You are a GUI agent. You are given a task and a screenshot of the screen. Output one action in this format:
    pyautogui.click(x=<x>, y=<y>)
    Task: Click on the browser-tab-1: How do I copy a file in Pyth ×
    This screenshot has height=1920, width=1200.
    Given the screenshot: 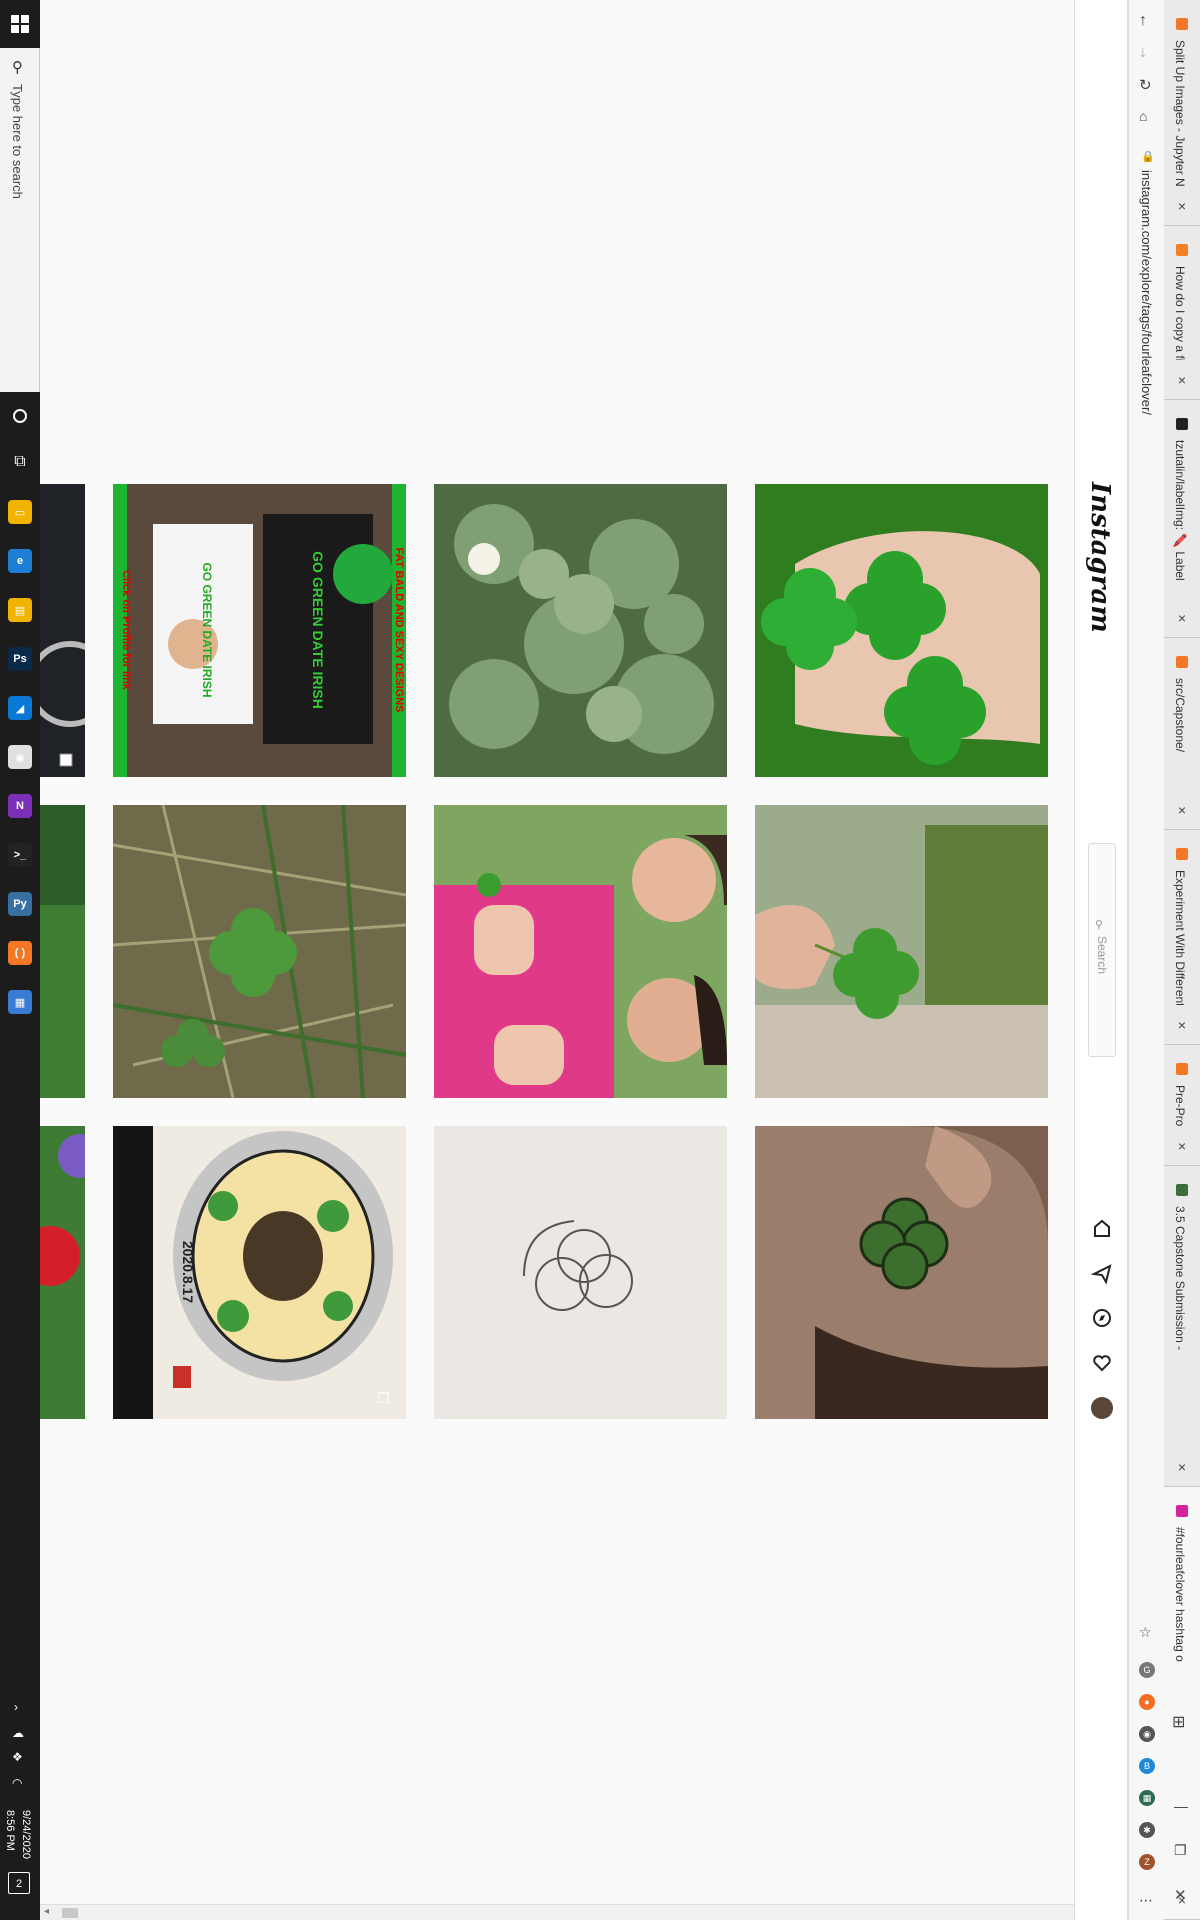 What is the action you would take?
    pyautogui.click(x=1182, y=313)
    